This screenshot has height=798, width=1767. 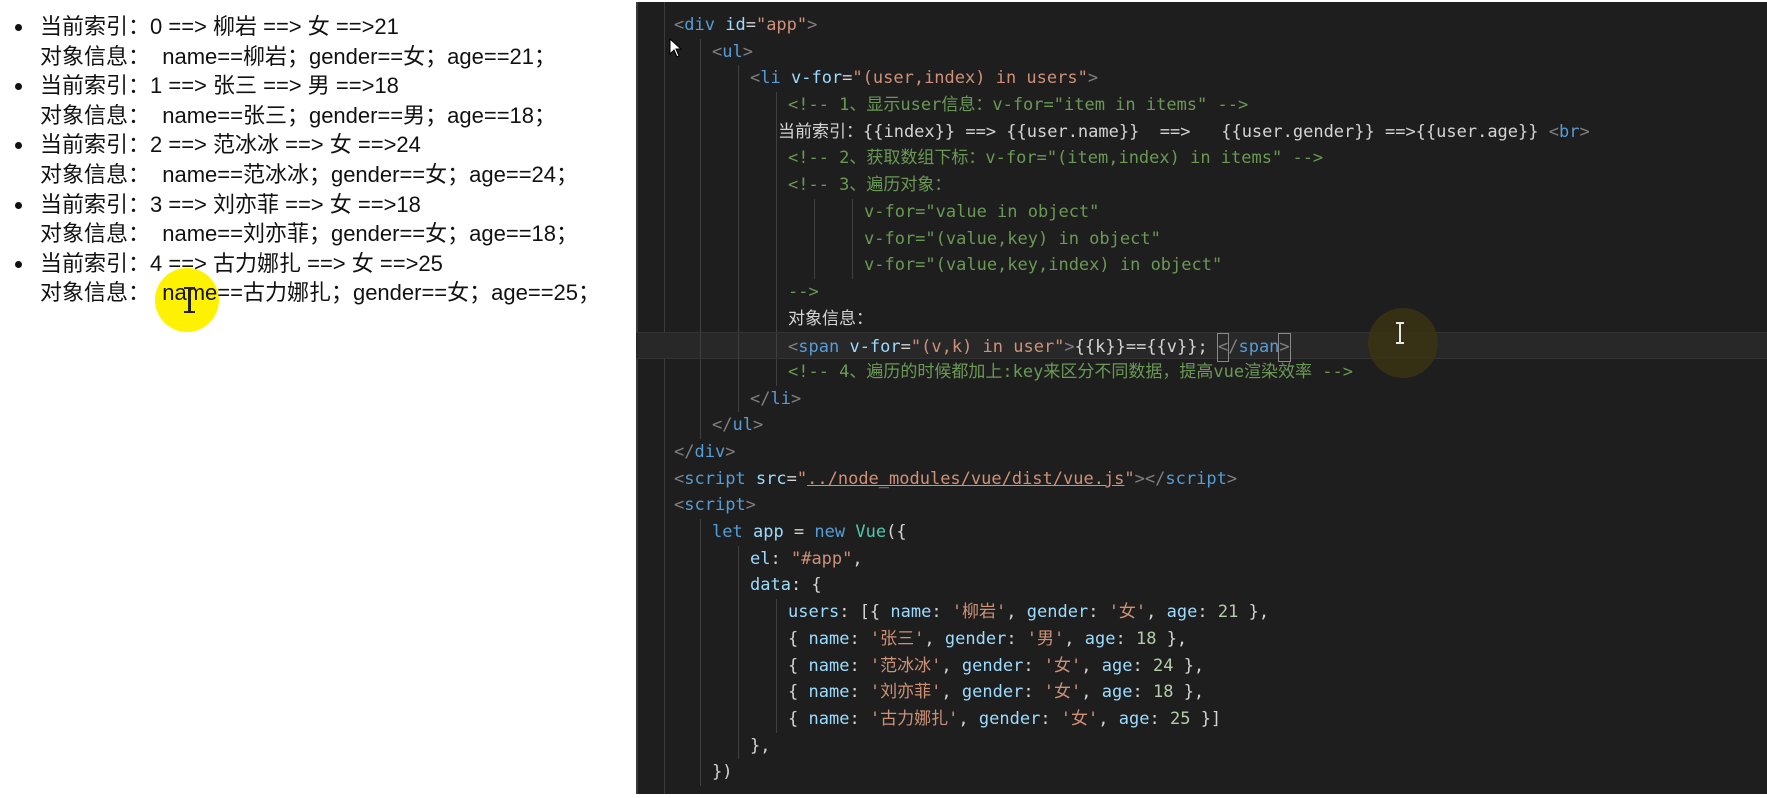 What do you see at coordinates (1201, 452) in the screenshot?
I see `code-line: </div>` at bounding box center [1201, 452].